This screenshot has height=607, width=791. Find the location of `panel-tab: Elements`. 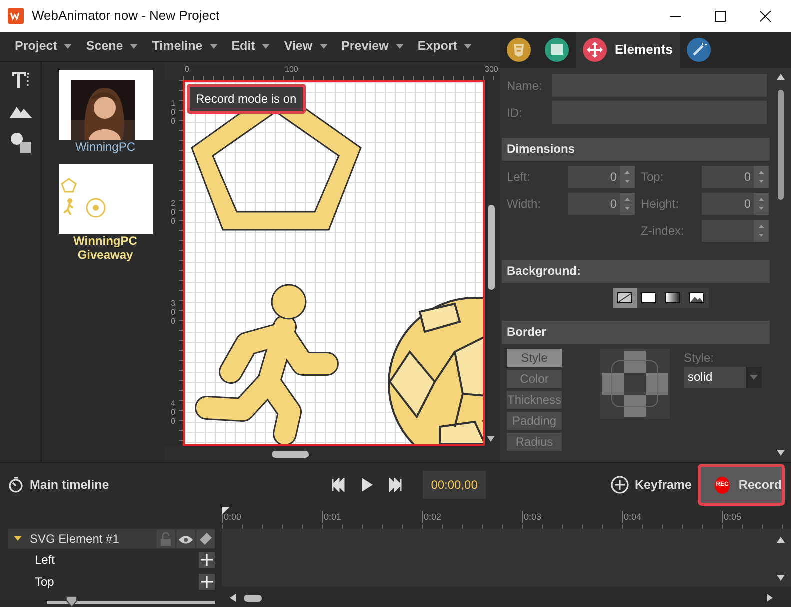

panel-tab: Elements is located at coordinates (628, 50).